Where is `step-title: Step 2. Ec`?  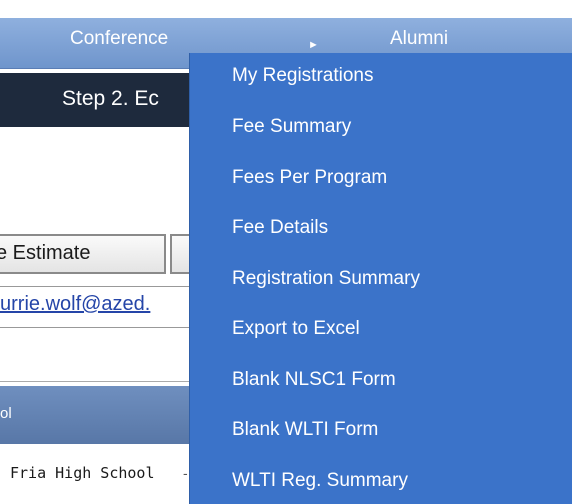
step-title: Step 2. Ec is located at coordinates (110, 98).